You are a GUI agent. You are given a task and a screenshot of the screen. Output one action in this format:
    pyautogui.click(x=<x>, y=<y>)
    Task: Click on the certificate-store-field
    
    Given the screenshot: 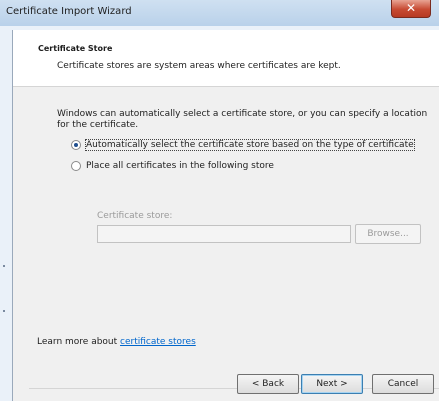 What is the action you would take?
    pyautogui.click(x=224, y=234)
    